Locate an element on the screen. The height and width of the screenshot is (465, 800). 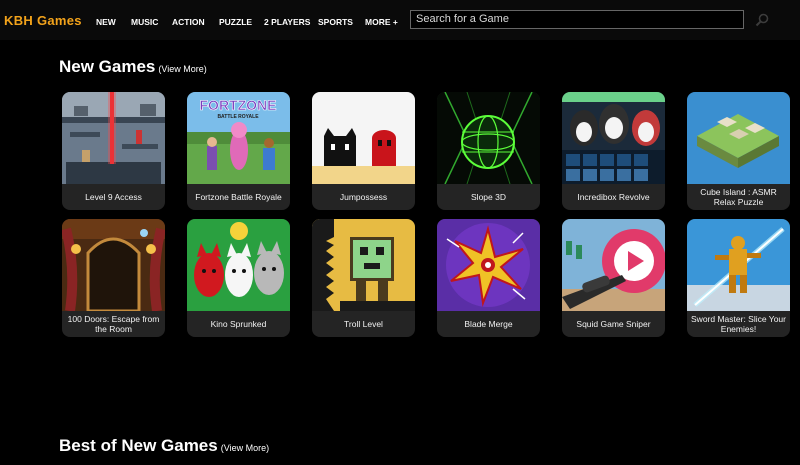
nav-new: NEW is located at coordinates (106, 22).